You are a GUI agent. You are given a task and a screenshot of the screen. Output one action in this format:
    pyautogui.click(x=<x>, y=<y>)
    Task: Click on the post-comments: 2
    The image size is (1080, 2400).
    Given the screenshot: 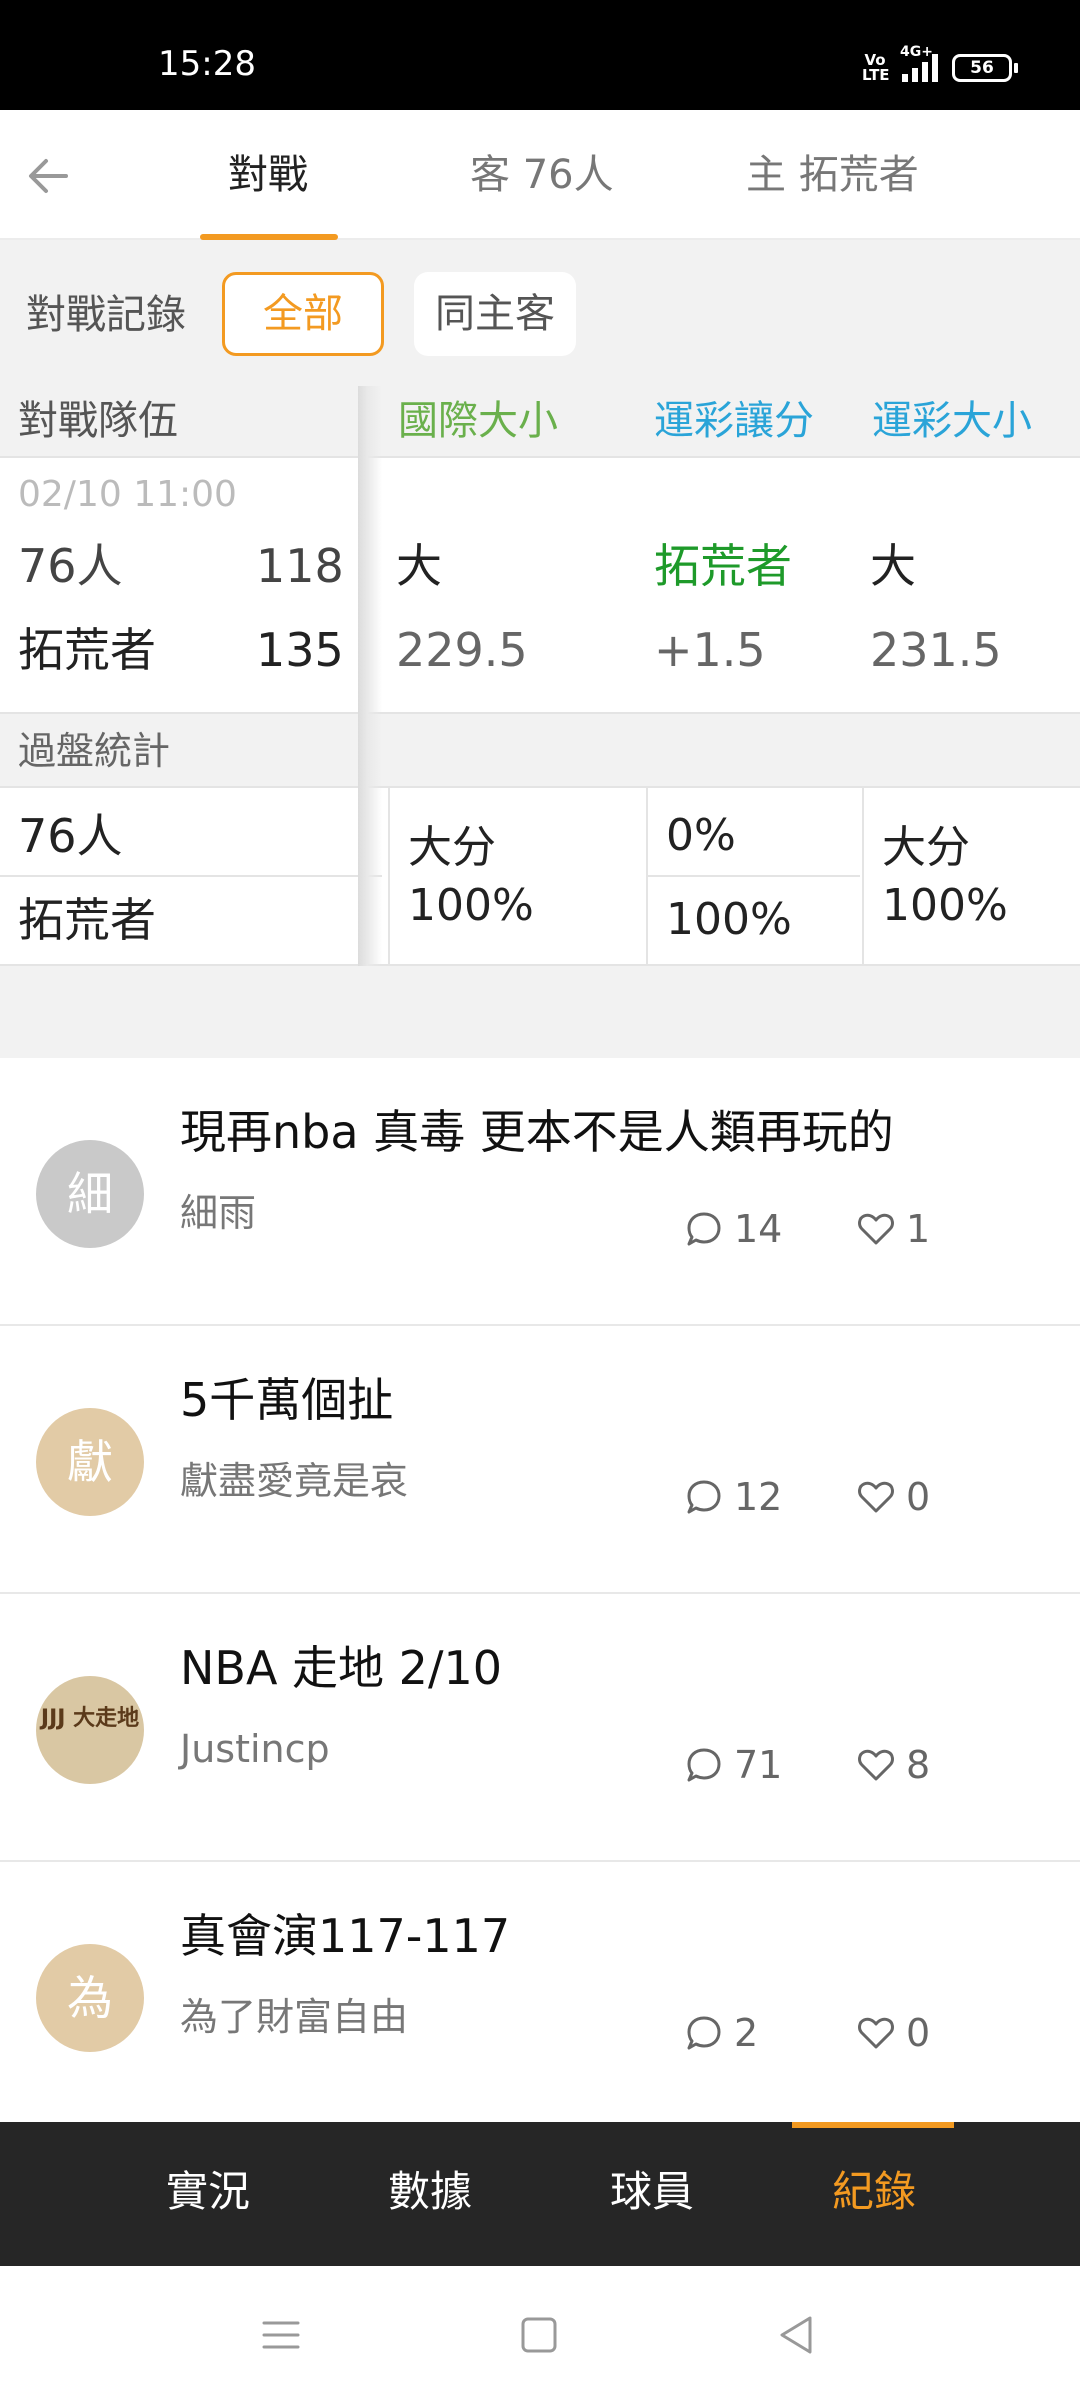 What is the action you would take?
    pyautogui.click(x=721, y=2033)
    